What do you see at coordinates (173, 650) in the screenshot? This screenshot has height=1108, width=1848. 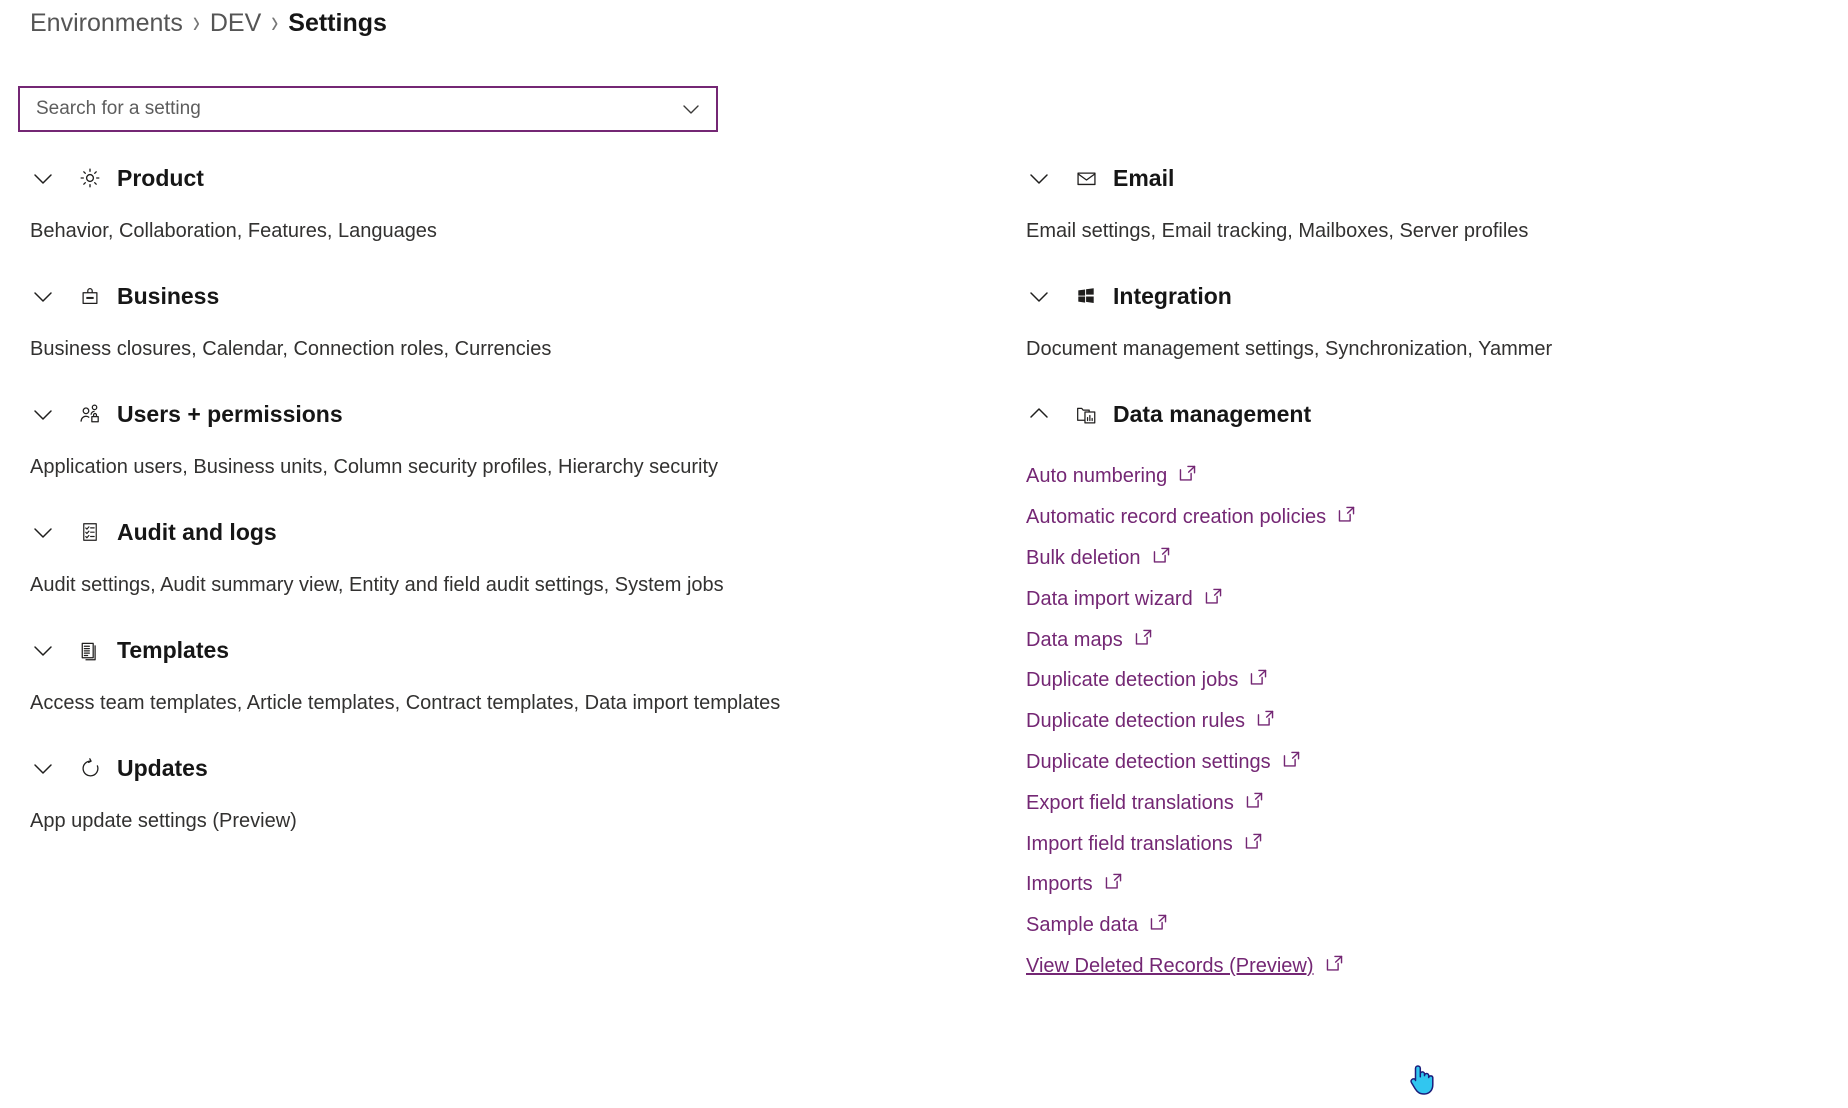 I see `settings-group-title: Templates` at bounding box center [173, 650].